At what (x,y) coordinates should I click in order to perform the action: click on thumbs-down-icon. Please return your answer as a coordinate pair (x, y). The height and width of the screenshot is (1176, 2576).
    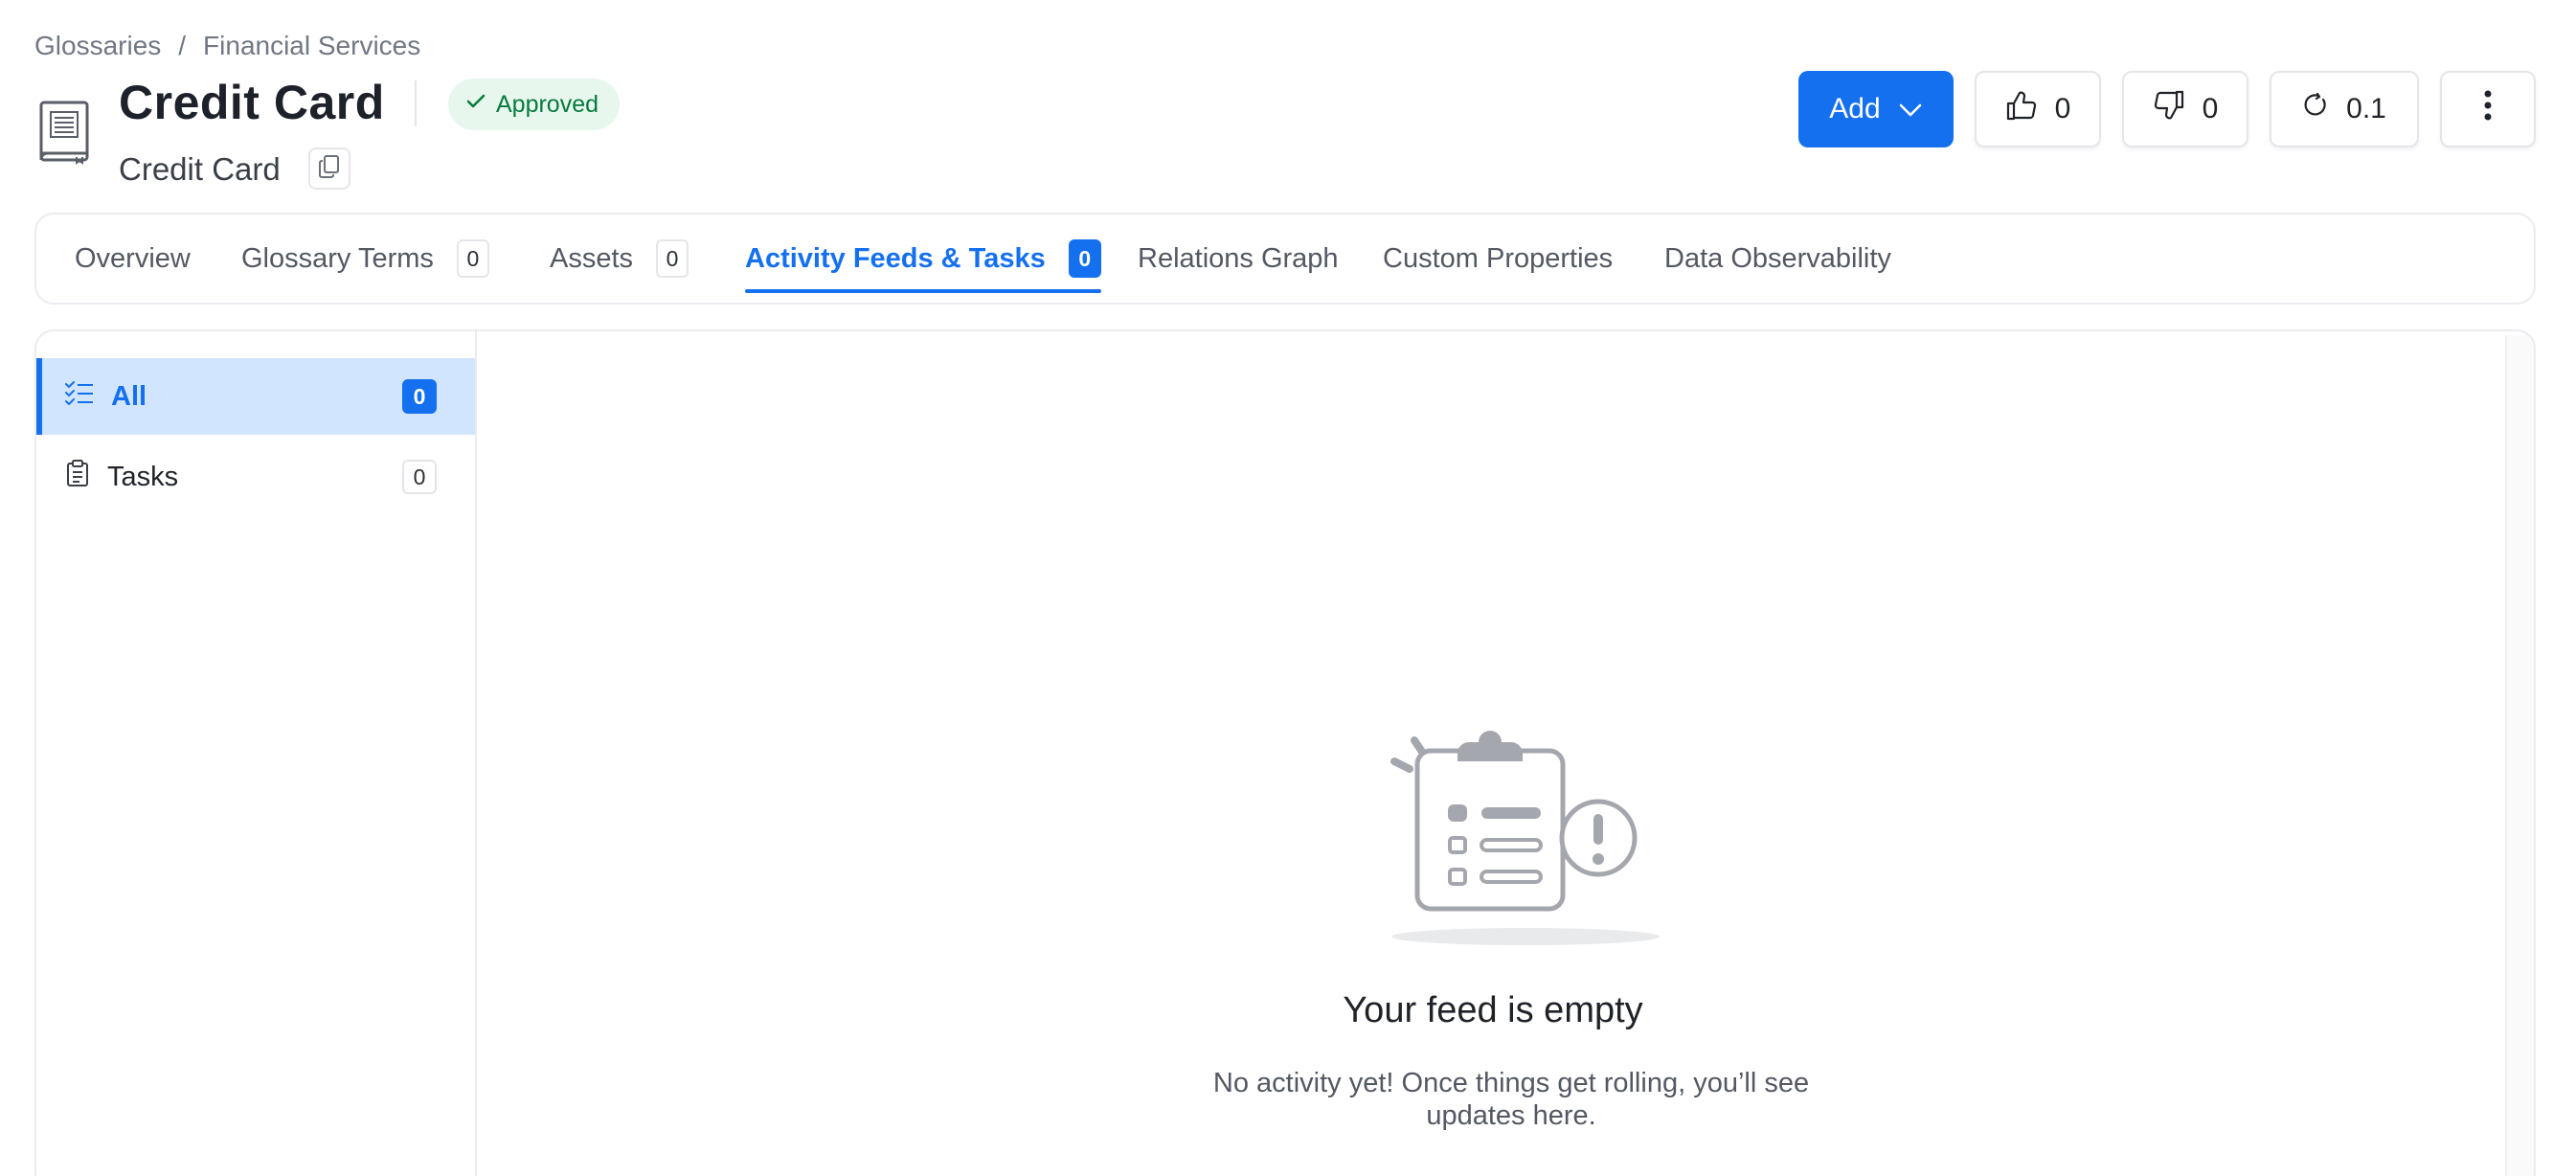
    Looking at the image, I should click on (2169, 109).